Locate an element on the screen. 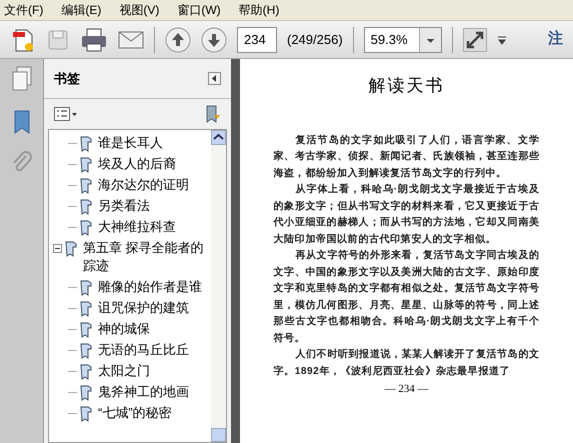  bookmark-item: 无语的马丘比丘 is located at coordinates (142, 349).